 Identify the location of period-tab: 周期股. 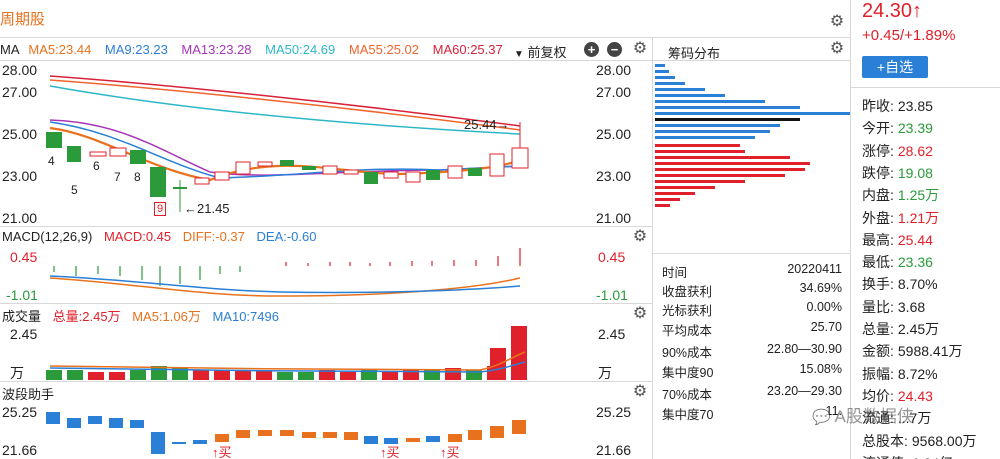
(22, 18).